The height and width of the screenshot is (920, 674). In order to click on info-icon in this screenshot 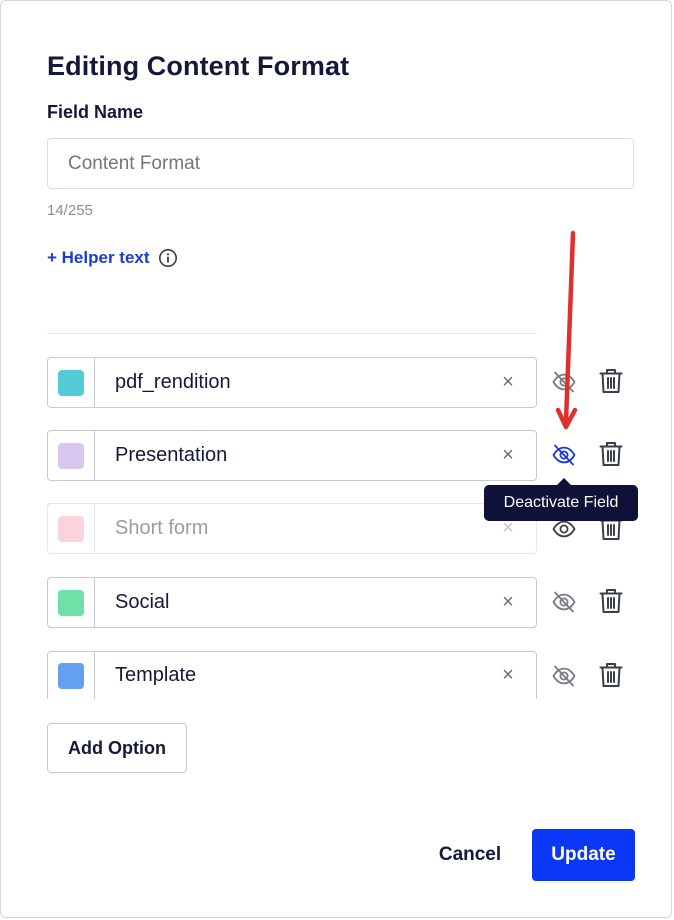, I will do `click(168, 258)`.